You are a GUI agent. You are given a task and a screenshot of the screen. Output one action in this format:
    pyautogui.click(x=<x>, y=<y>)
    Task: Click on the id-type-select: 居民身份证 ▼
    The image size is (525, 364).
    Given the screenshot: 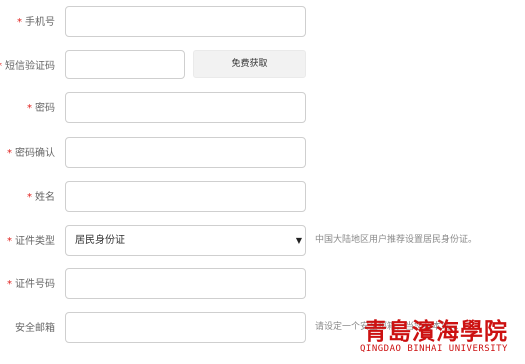 What is the action you would take?
    pyautogui.click(x=185, y=240)
    